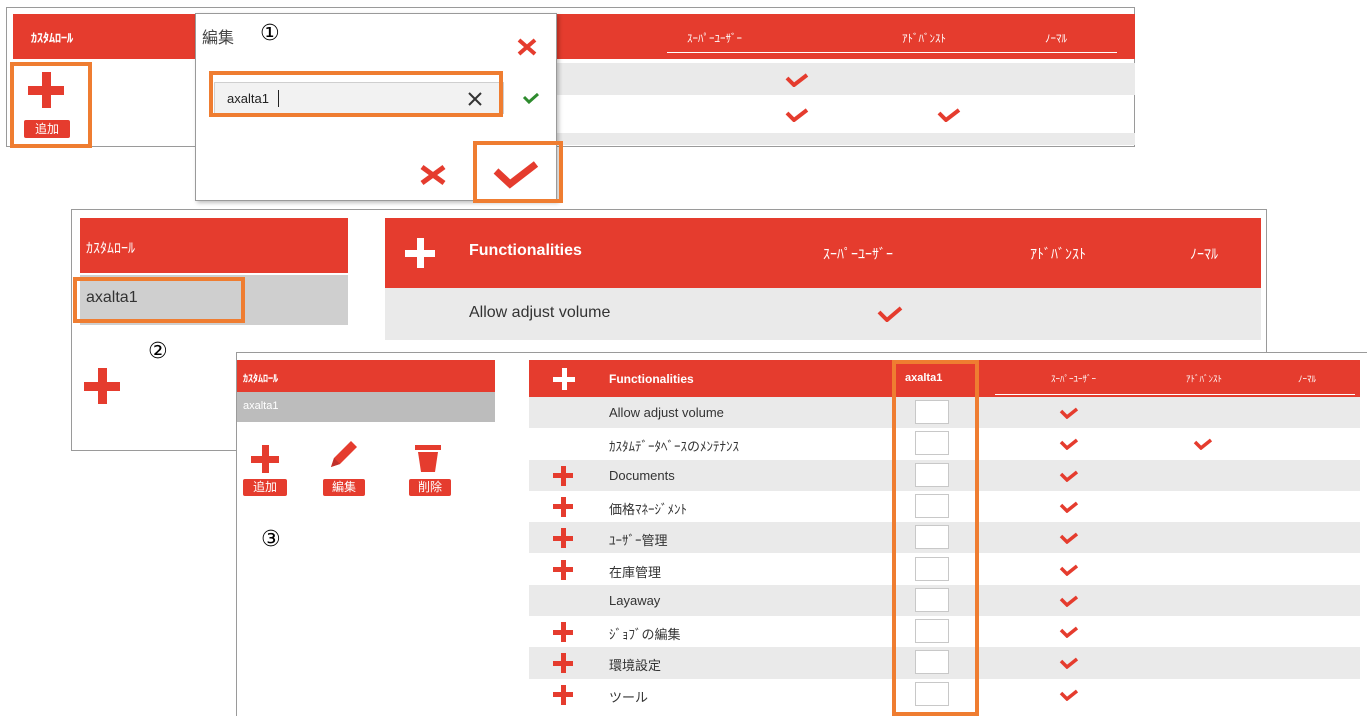  I want to click on confirm-small-check-icon, so click(531, 98).